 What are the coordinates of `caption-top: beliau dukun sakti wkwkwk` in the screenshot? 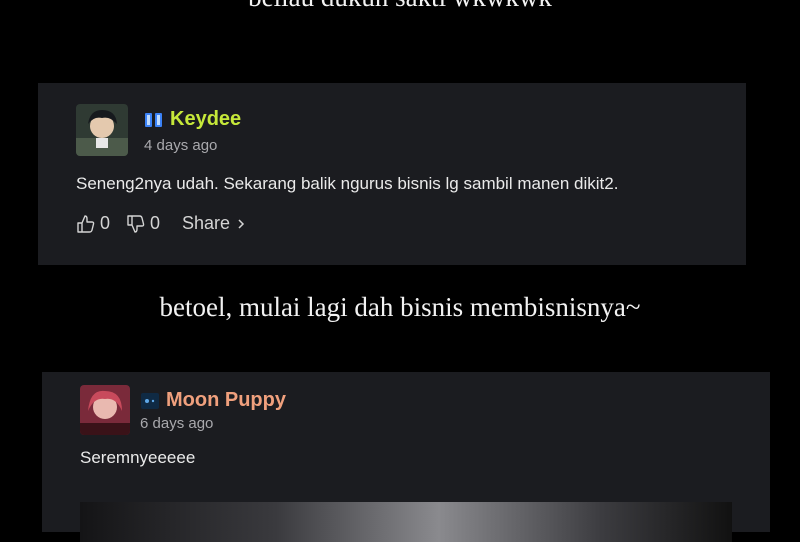 It's located at (400, 6).